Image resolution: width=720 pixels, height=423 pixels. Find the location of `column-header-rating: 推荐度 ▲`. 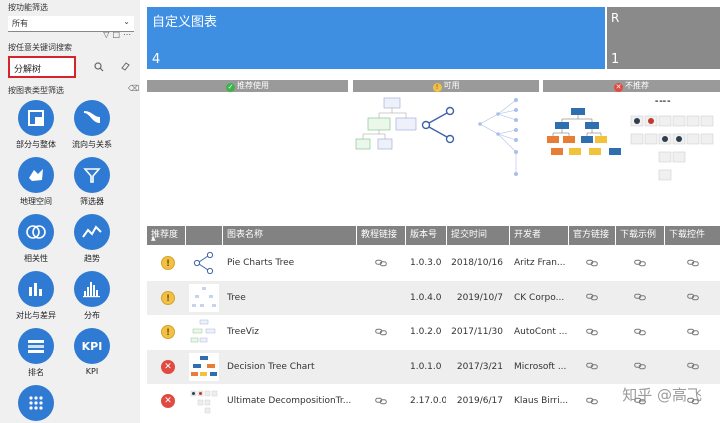

column-header-rating: 推荐度 ▲ is located at coordinates (166, 235).